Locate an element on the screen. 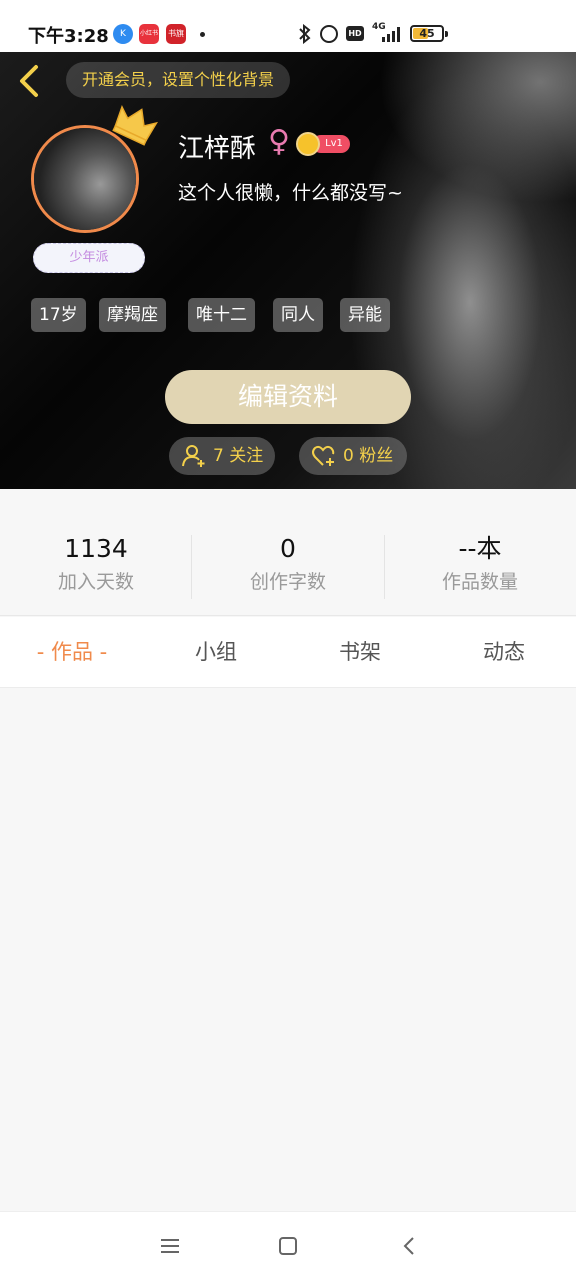 The image size is (576, 1280). hd-icon: HD is located at coordinates (355, 33).